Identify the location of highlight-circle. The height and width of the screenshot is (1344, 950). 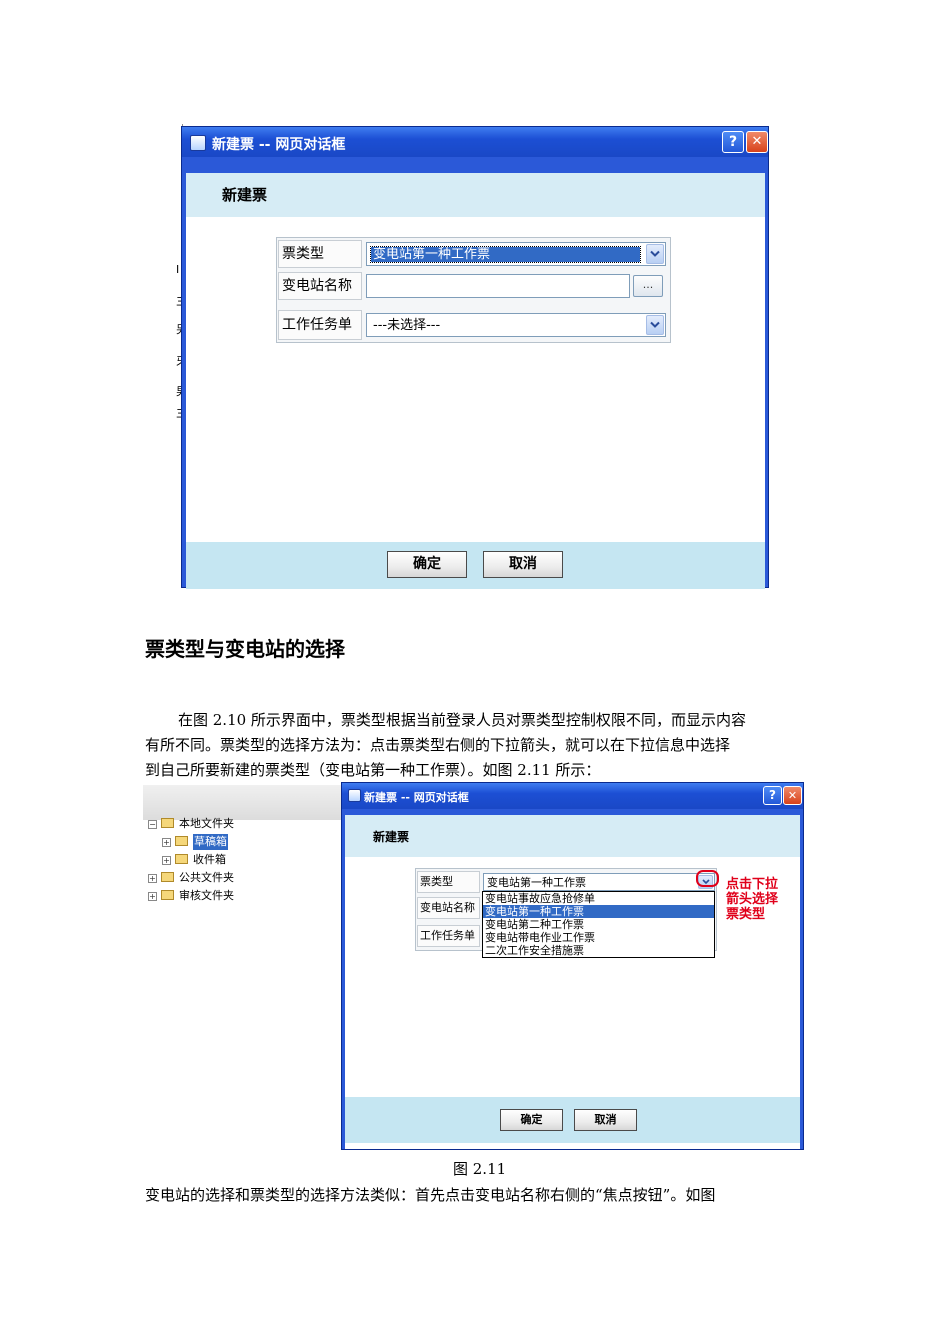
(707, 878).